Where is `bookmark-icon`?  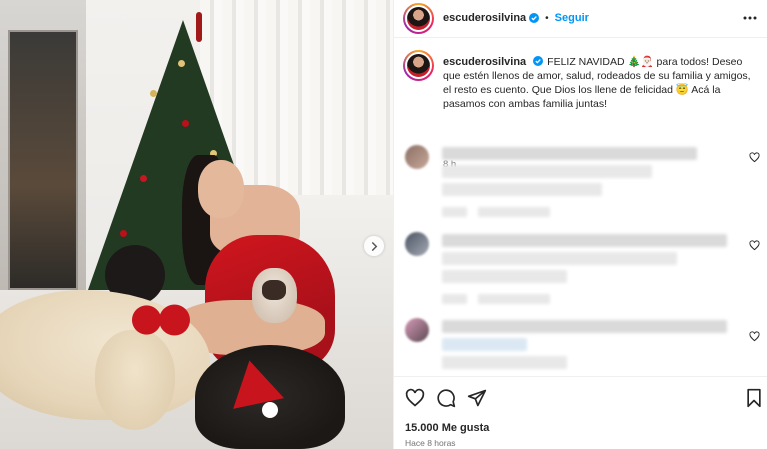 bookmark-icon is located at coordinates (754, 398).